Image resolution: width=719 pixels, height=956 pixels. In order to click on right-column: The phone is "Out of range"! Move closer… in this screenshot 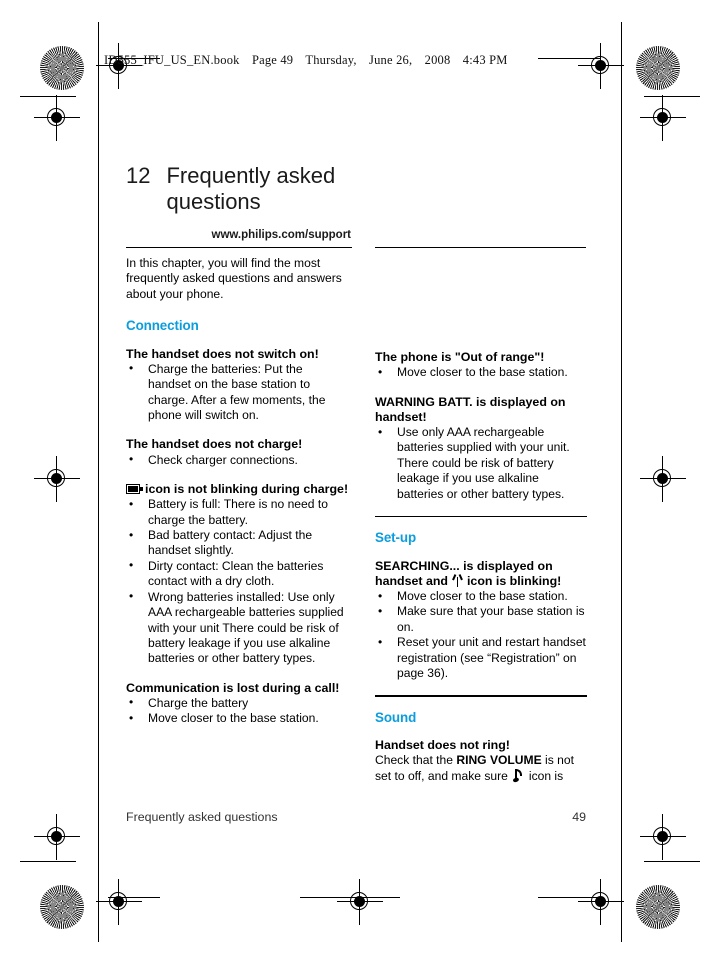, I will do `click(481, 567)`.